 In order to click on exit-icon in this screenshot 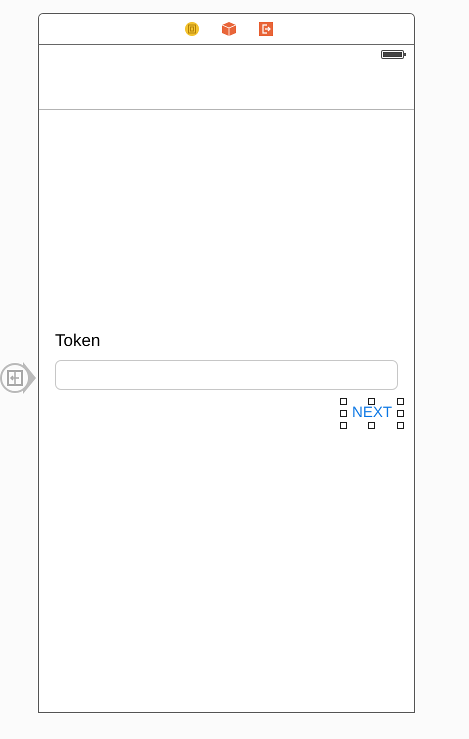, I will do `click(265, 29)`.